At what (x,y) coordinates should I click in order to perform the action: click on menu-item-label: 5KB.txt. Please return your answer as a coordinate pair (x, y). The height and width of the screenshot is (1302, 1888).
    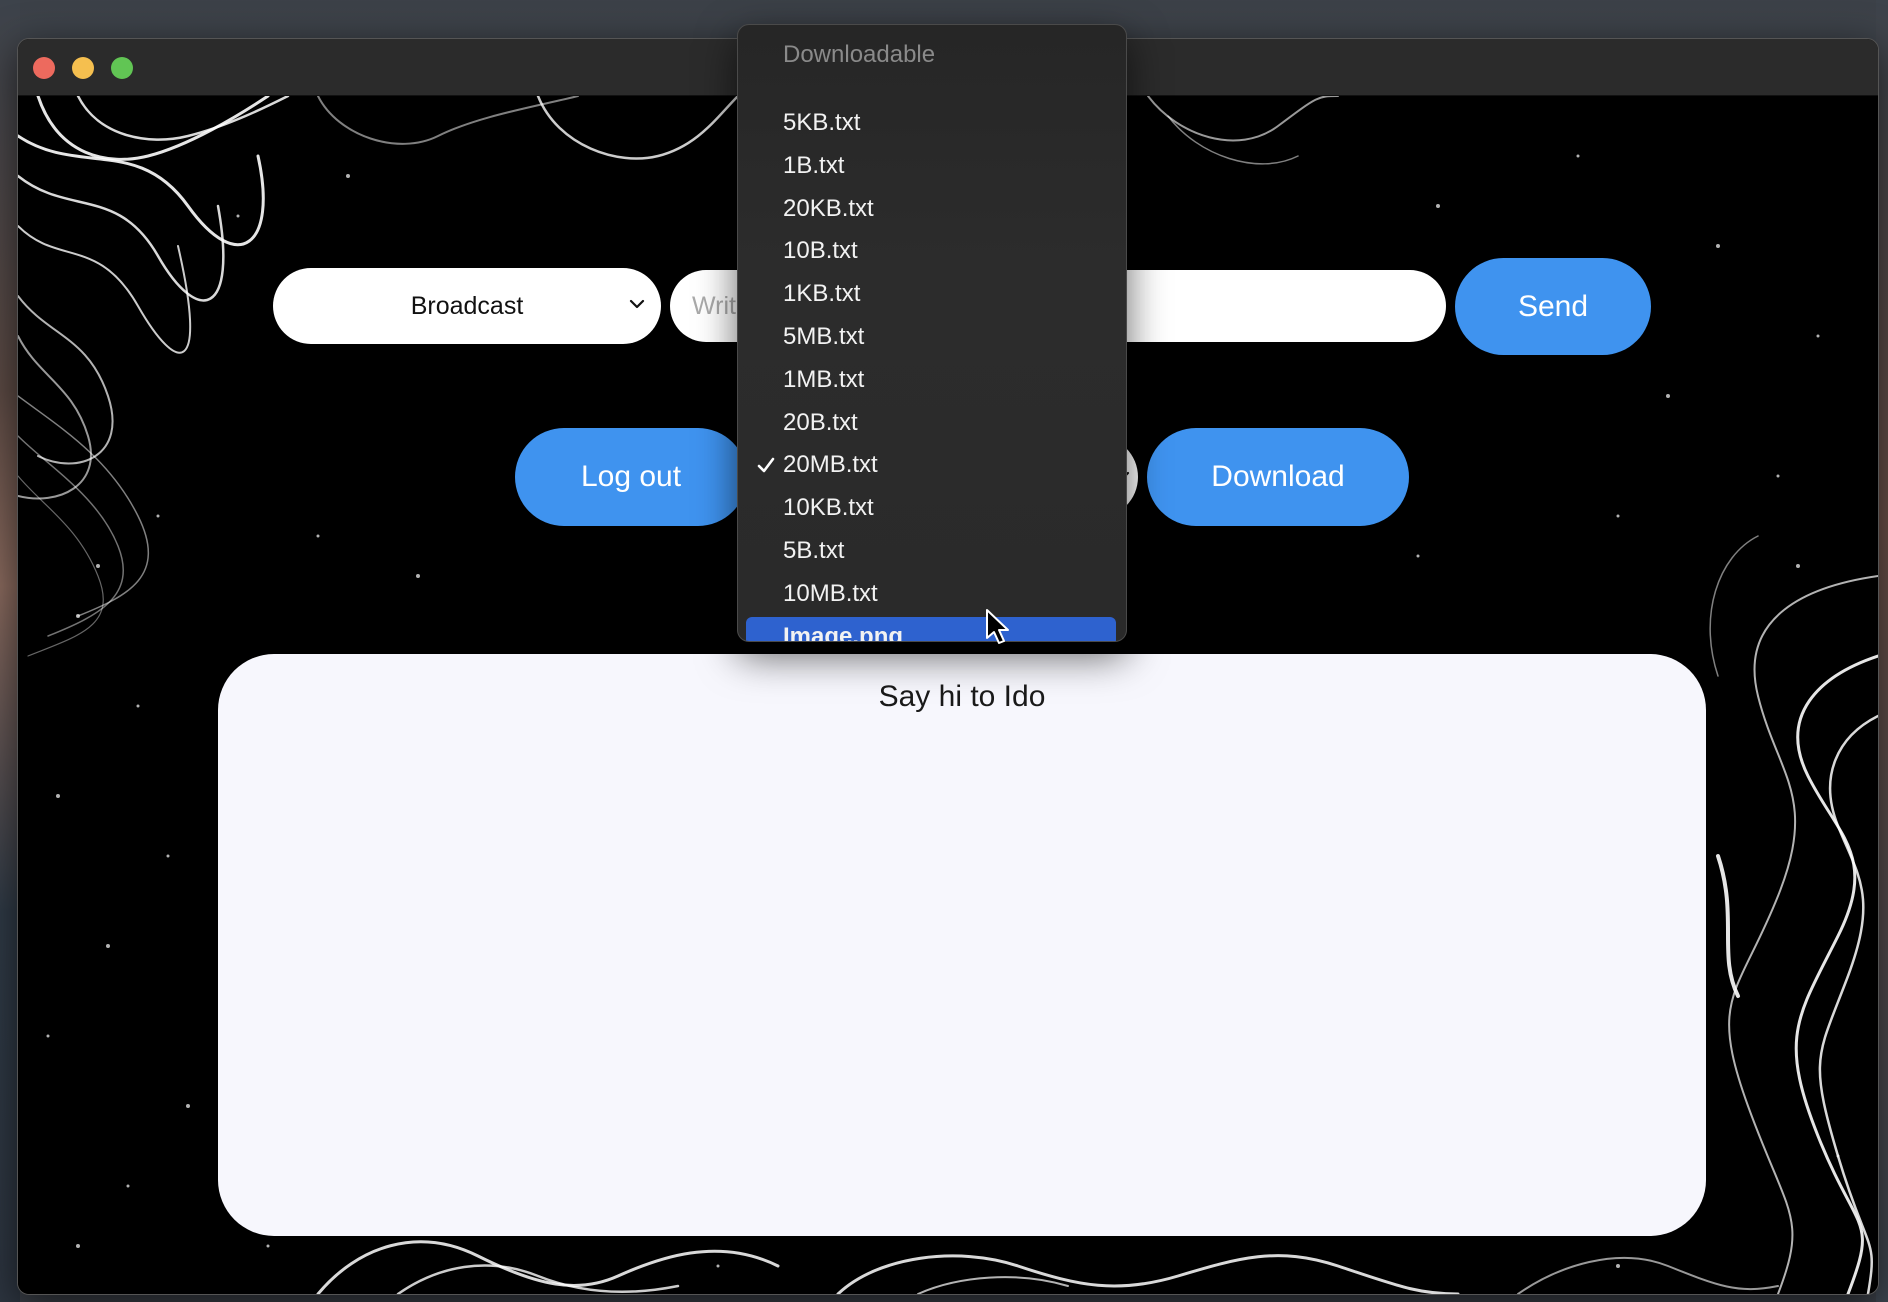
    Looking at the image, I should click on (822, 122).